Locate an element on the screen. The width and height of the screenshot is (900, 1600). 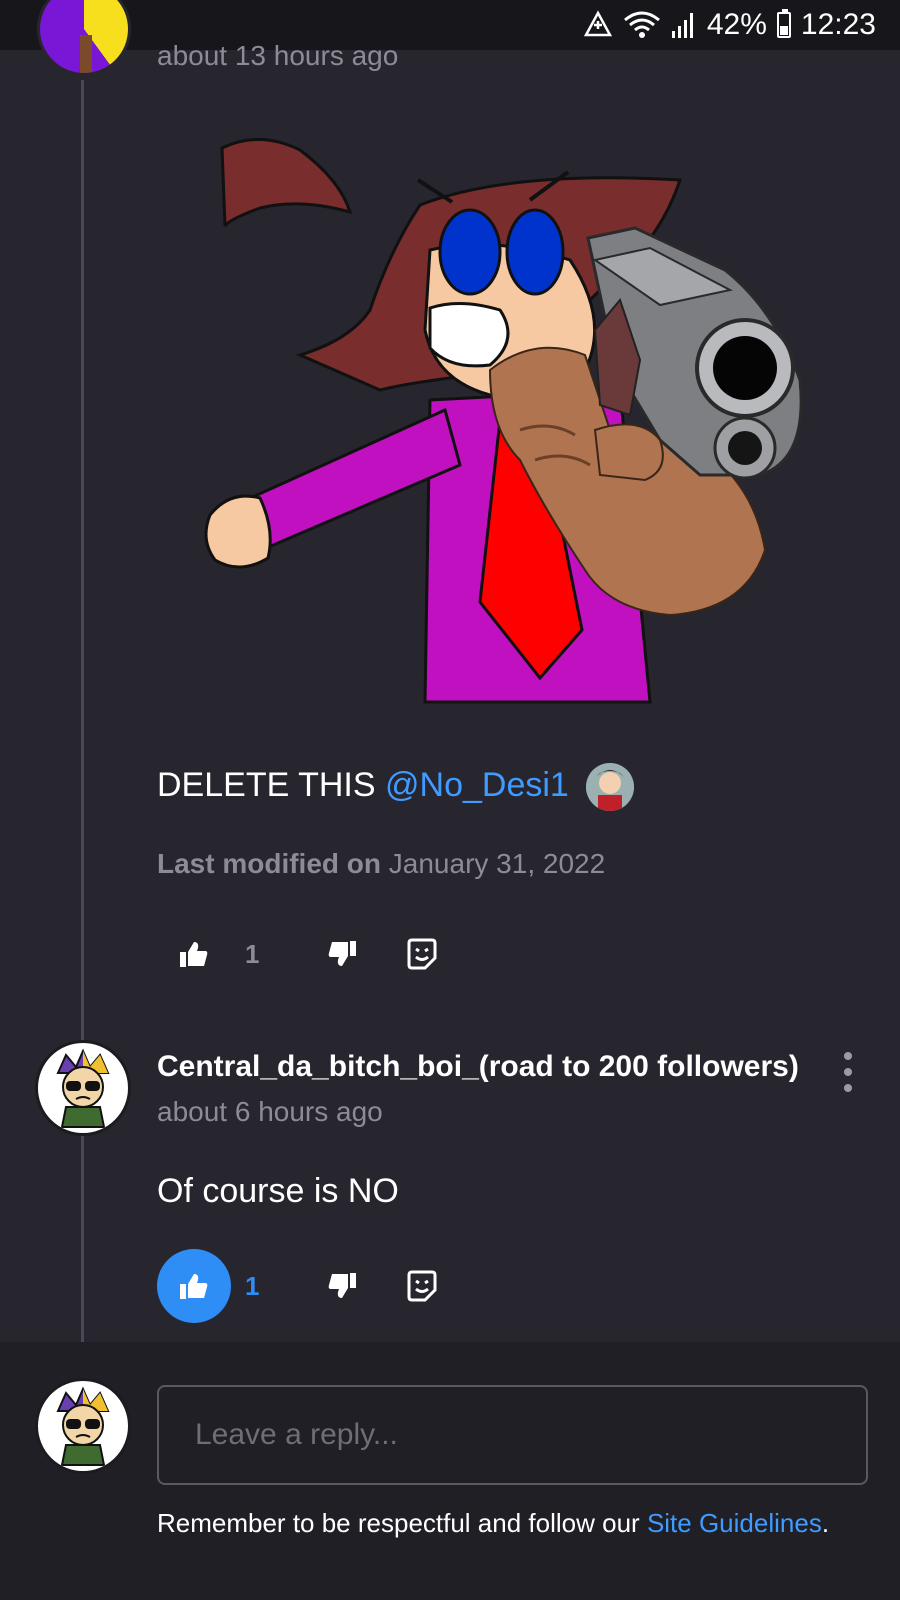
comment-text: DELETE THIS is located at coordinates (266, 784).